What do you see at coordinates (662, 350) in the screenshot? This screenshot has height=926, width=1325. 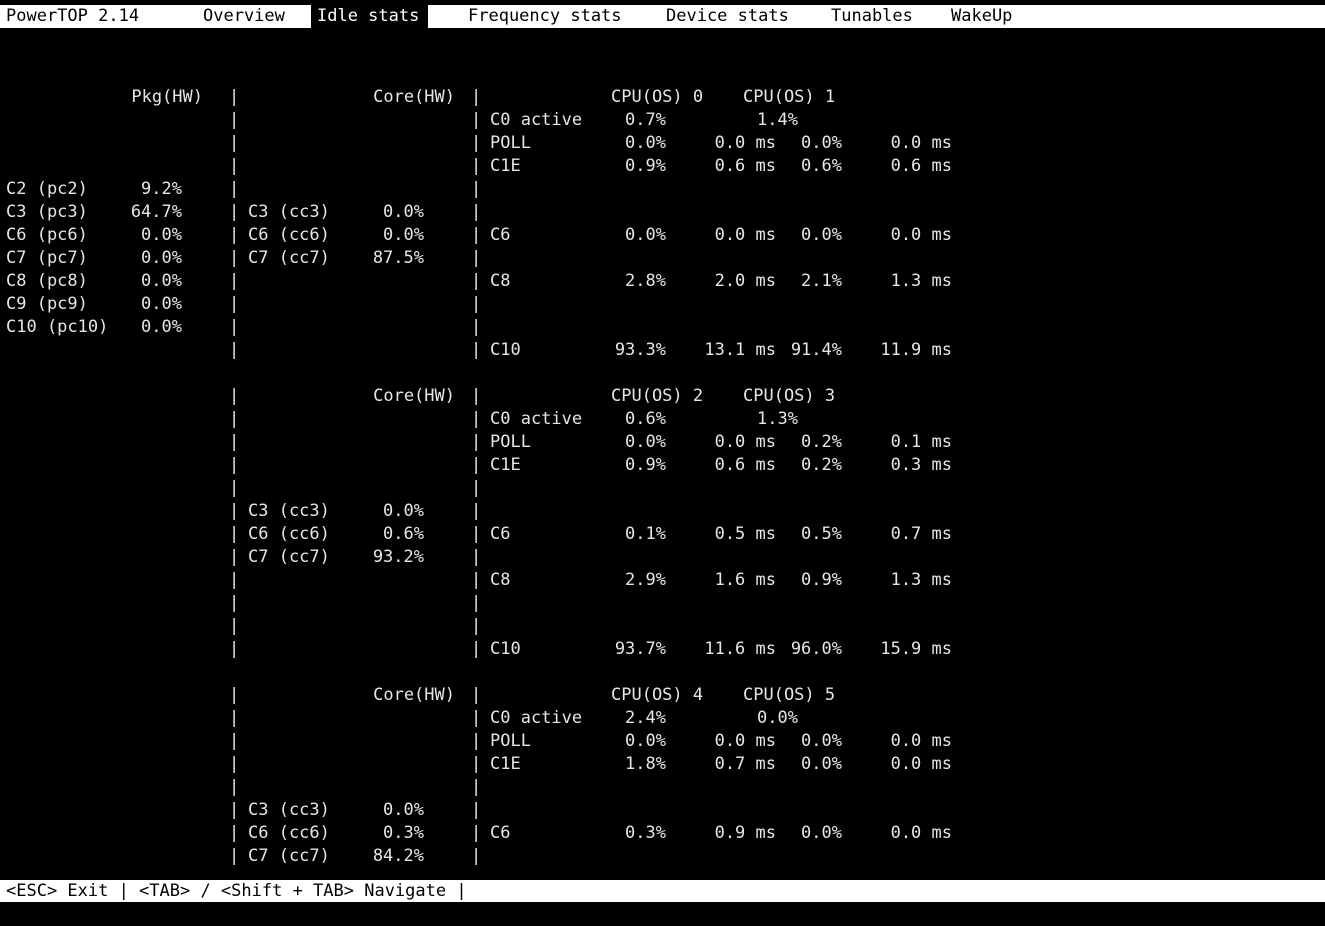 I see `stats-row: | | C10 93.3% 13.1 ms 91.4% 11.9 ms` at bounding box center [662, 350].